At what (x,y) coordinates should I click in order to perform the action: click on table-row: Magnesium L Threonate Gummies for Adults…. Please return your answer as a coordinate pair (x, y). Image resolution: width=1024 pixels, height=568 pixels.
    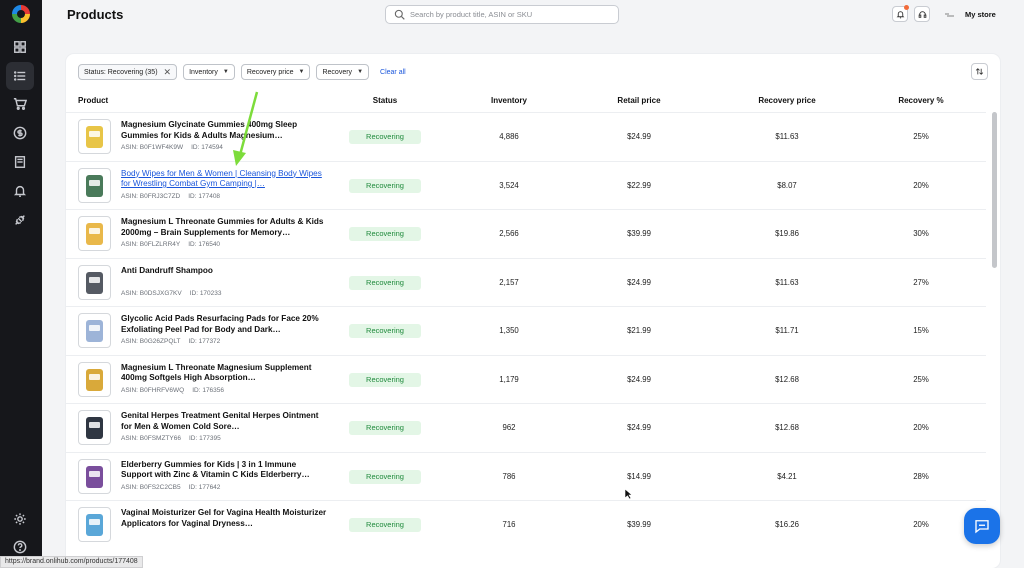
    Looking at the image, I should click on (526, 233).